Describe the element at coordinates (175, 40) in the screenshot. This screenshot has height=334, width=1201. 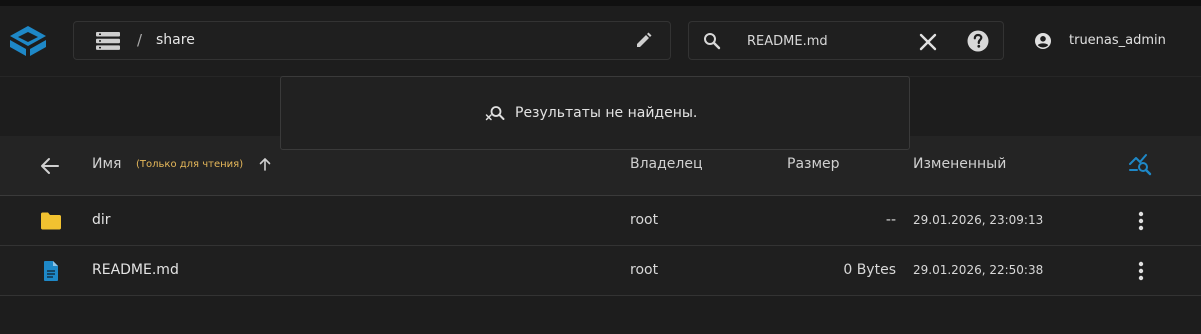
I see `breadcrumb-segment-share: share` at that location.